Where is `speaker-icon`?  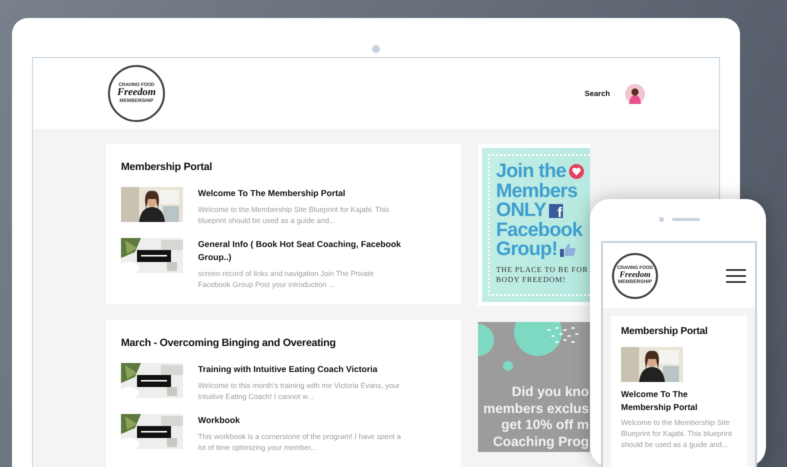 speaker-icon is located at coordinates (679, 219).